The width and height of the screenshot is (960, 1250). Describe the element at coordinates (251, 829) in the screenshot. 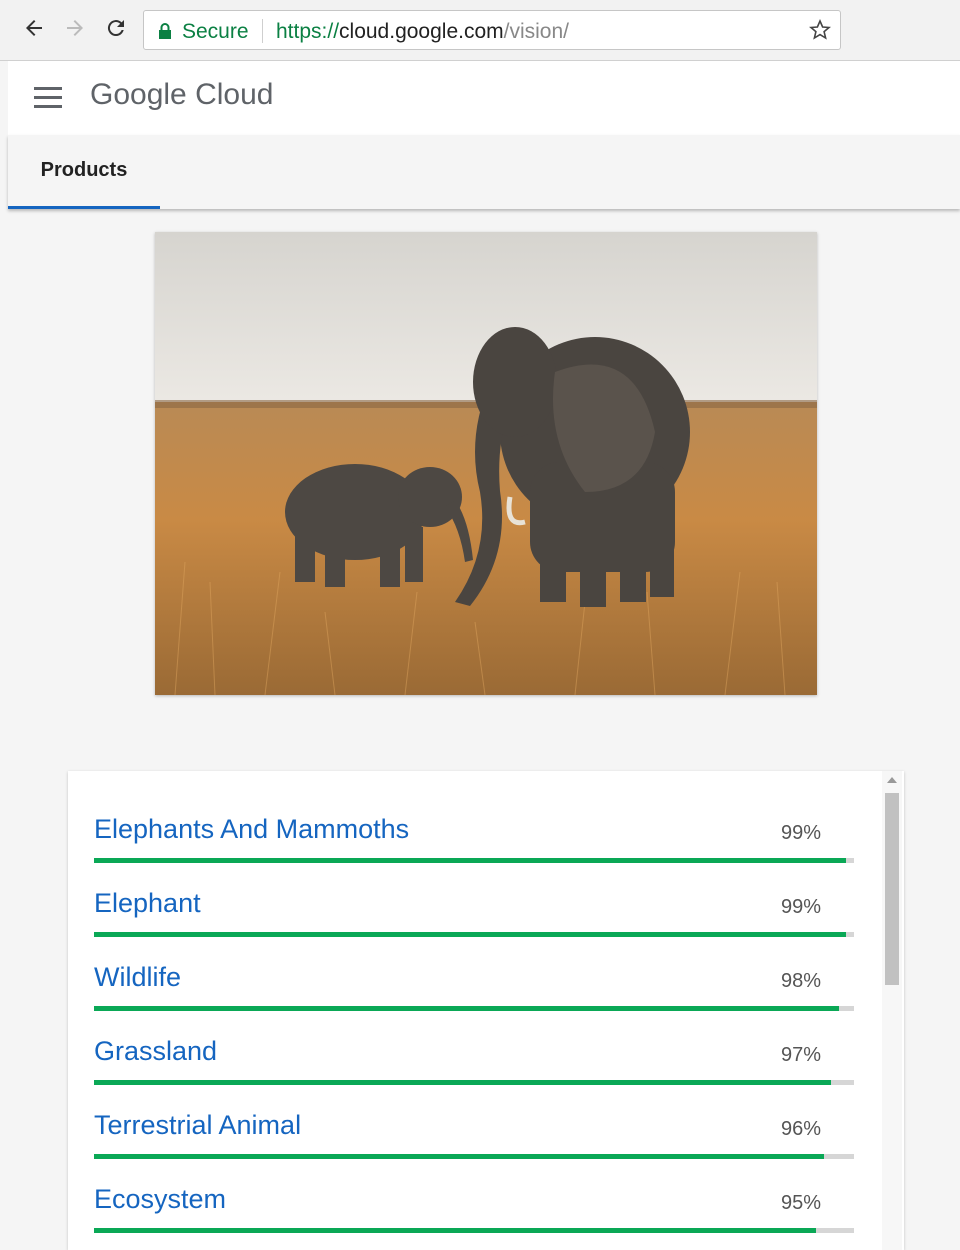

I see `label-name: Elephants And Mammoths` at that location.